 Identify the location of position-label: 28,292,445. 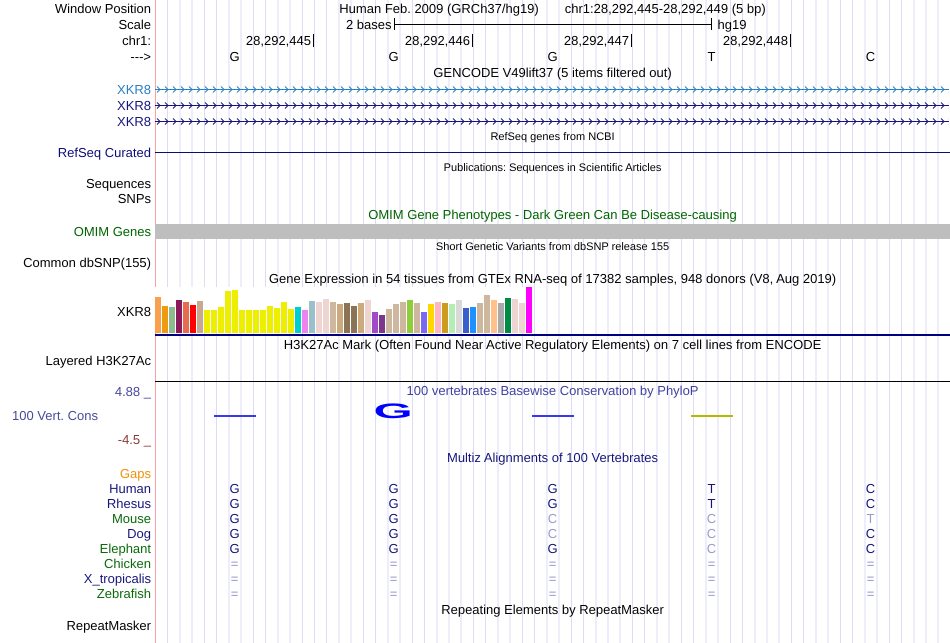
(280, 40).